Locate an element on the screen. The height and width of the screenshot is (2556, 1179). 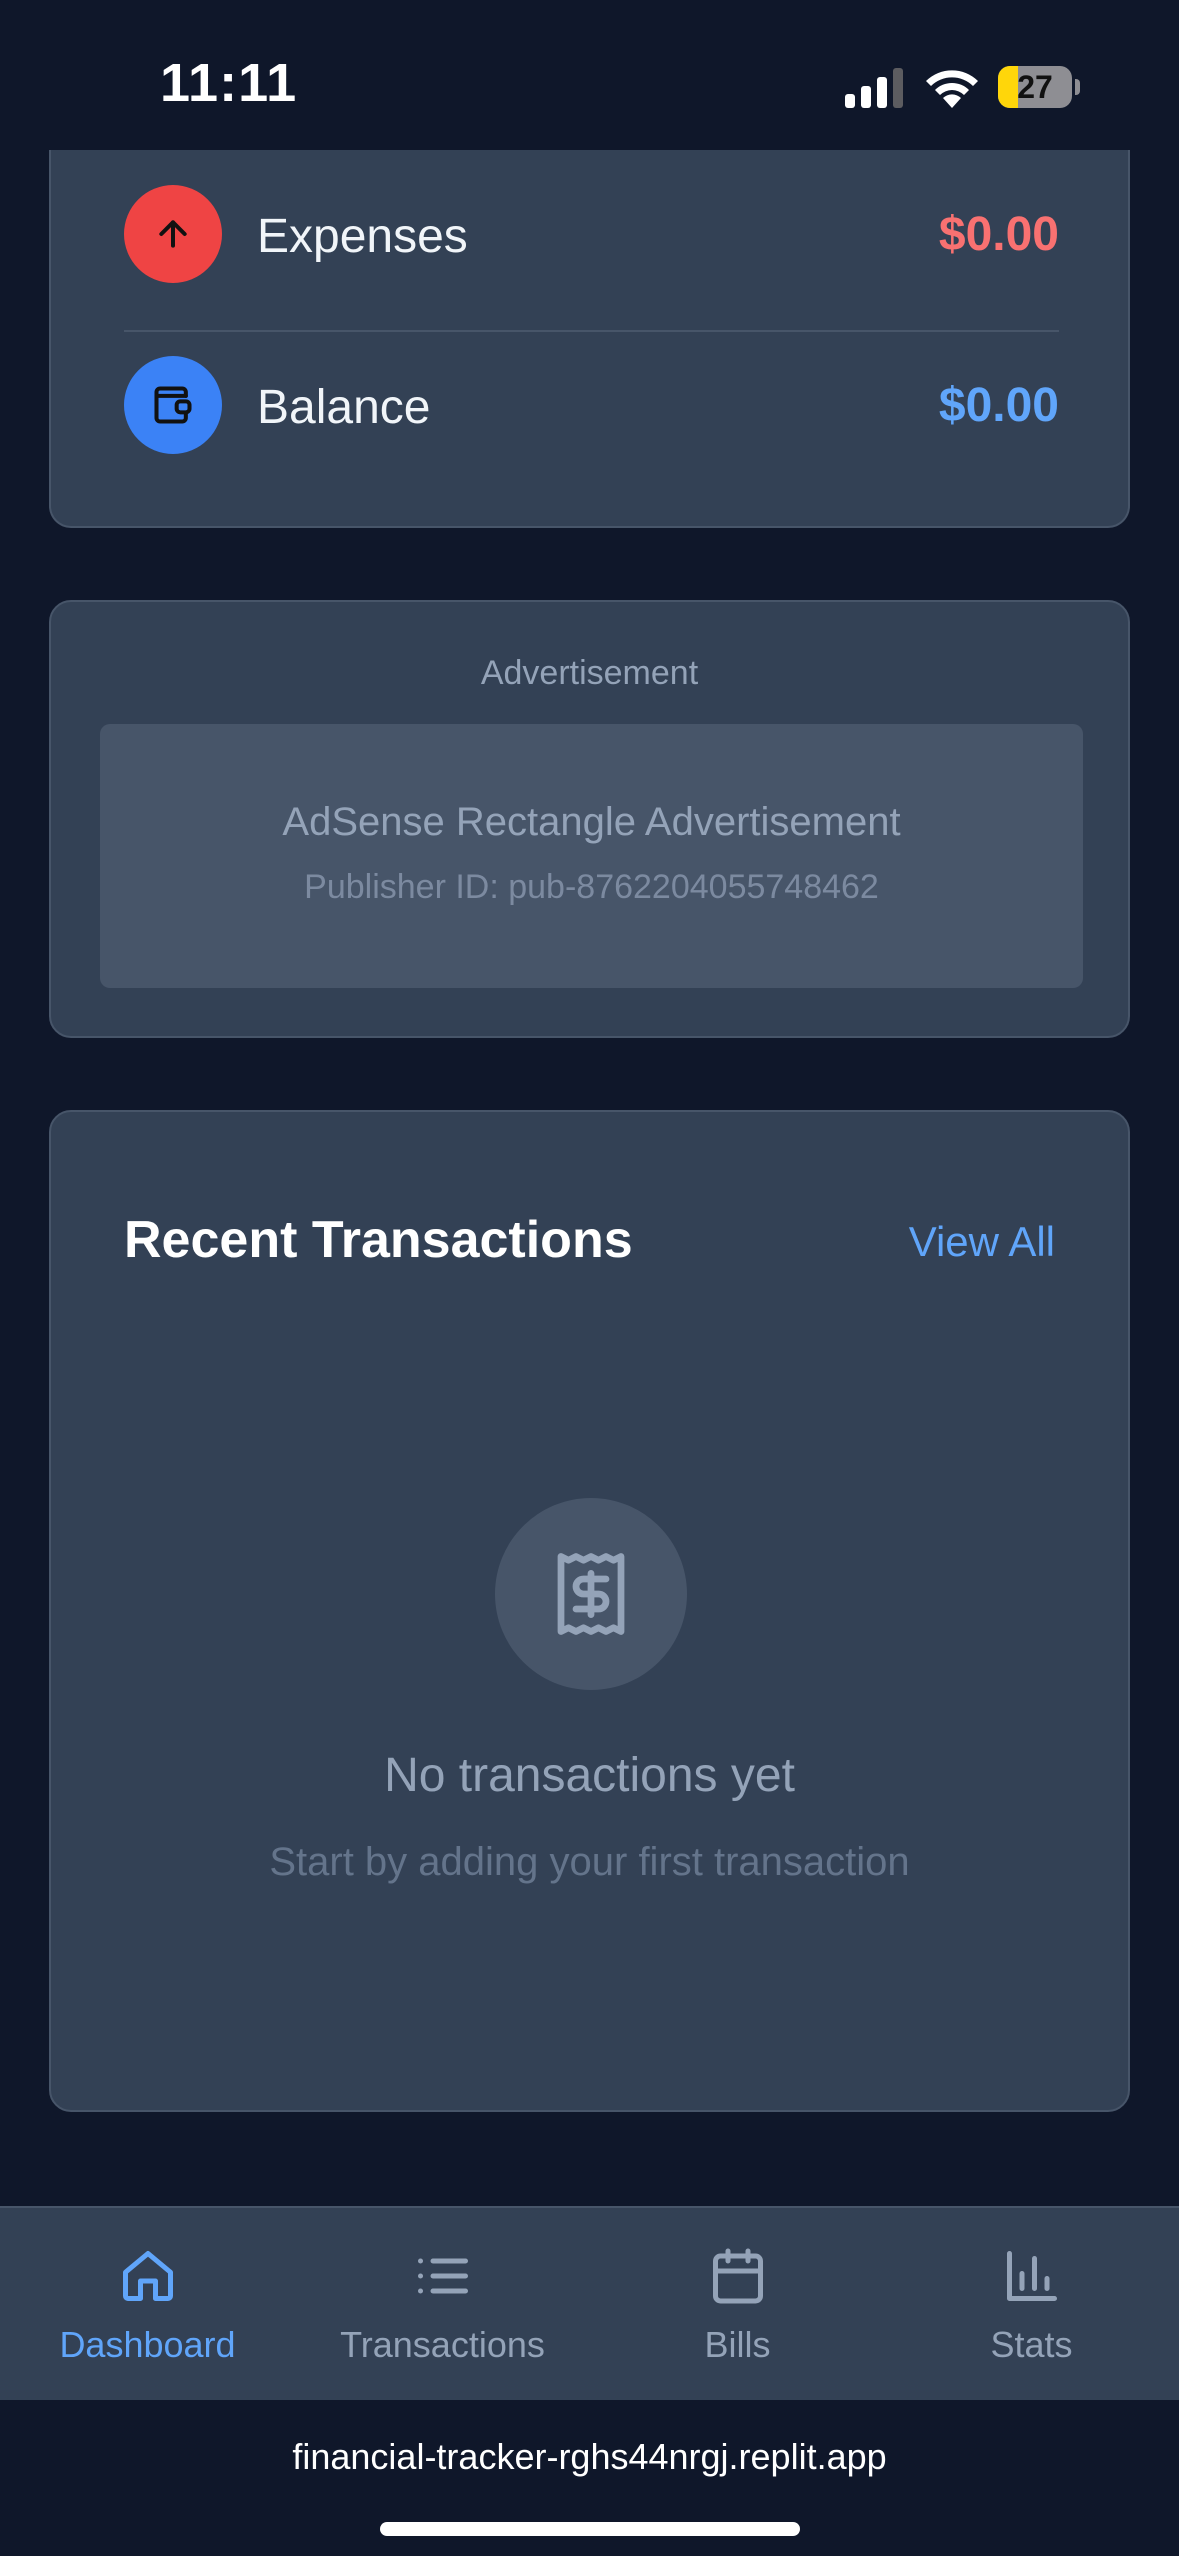
nav-bills-label: Bills is located at coordinates (737, 2344).